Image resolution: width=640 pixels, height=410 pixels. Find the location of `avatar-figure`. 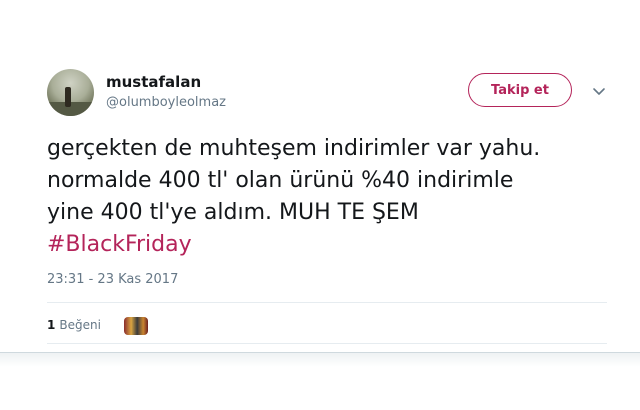

avatar-figure is located at coordinates (68, 97).